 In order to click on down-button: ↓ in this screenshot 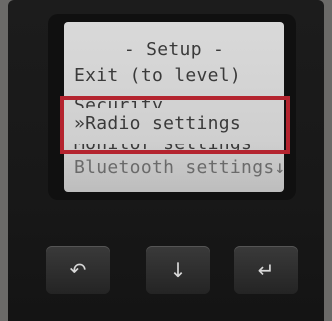, I will do `click(178, 270)`.